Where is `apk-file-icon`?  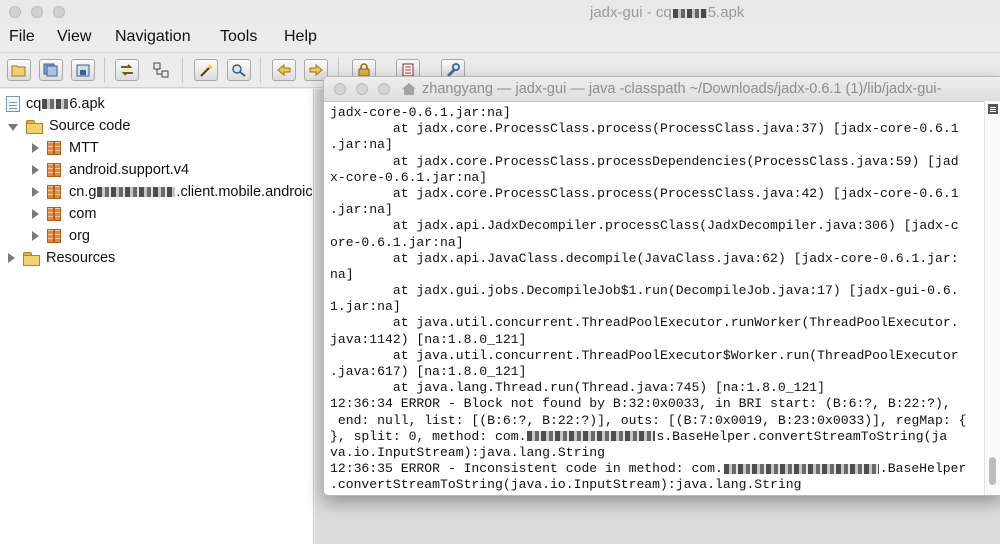
apk-file-icon is located at coordinates (13, 104).